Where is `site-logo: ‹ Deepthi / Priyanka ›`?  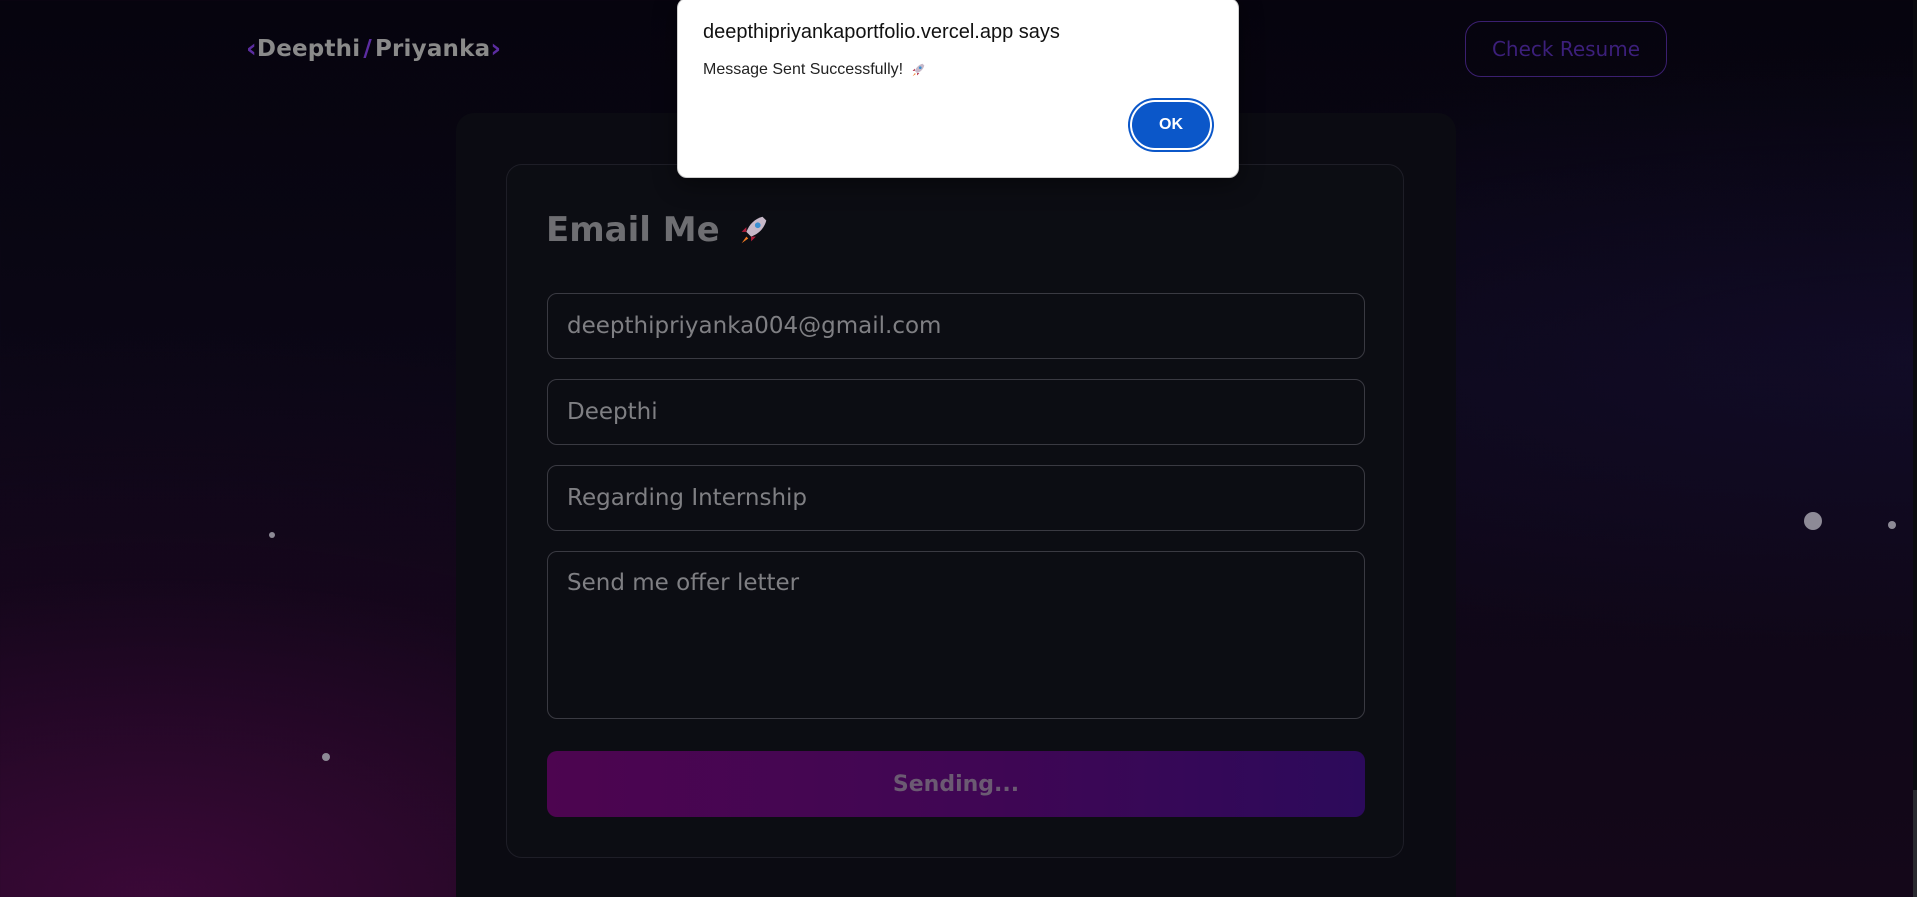 site-logo: ‹ Deepthi / Priyanka › is located at coordinates (373, 49).